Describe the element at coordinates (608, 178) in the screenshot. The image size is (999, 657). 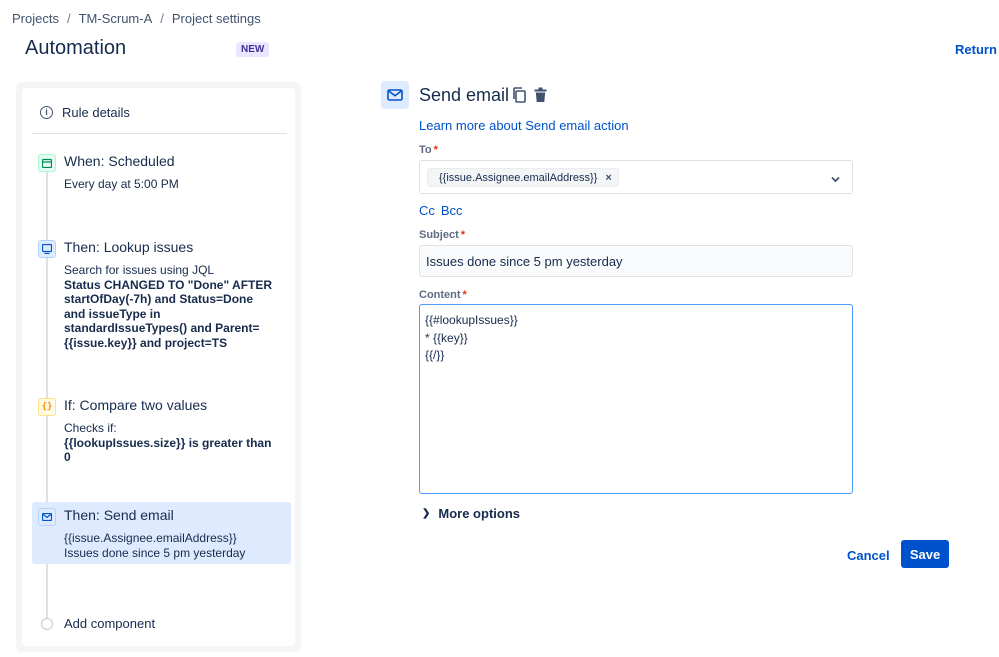
I see `remove-tag-icon: ×` at that location.